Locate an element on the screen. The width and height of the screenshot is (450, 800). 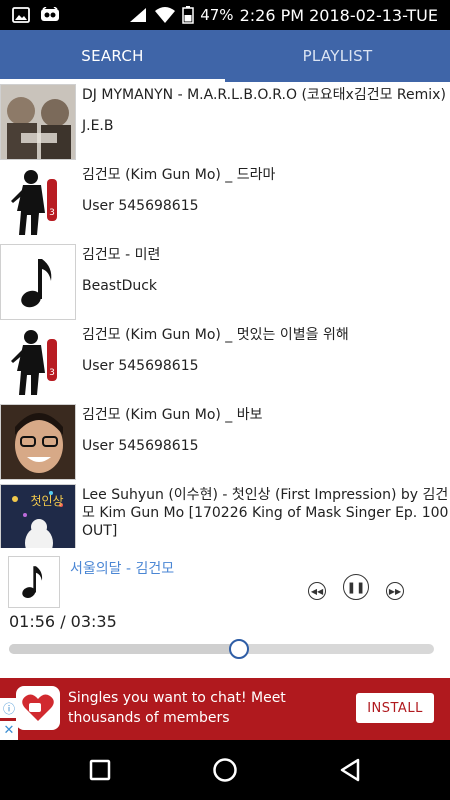
gallery-icon is located at coordinates (21, 15).